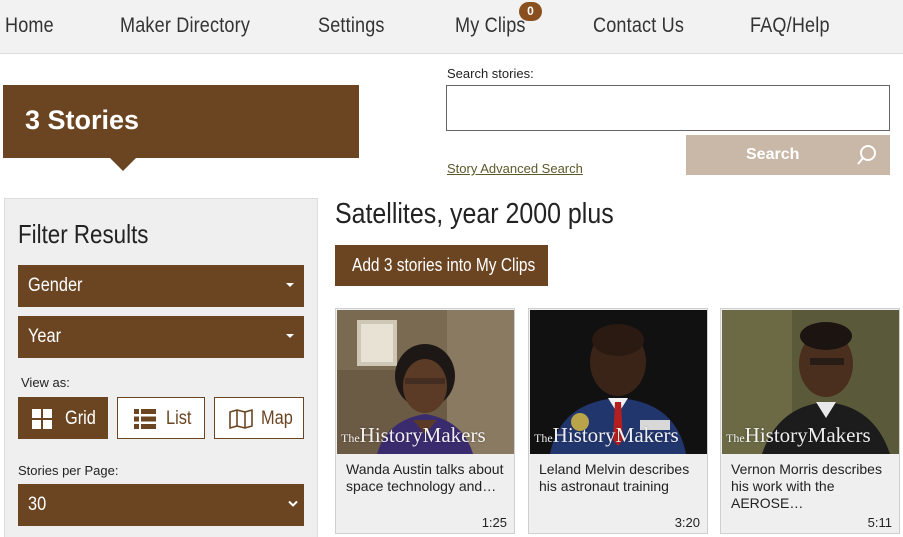 This screenshot has height=537, width=903. Describe the element at coordinates (490, 73) in the screenshot. I see `search-label: Search stories:` at that location.